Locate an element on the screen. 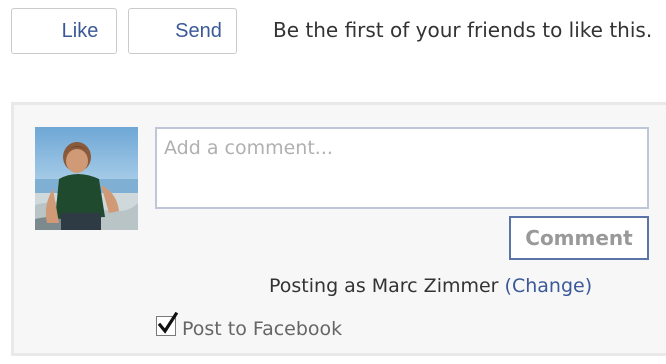 This screenshot has height=364, width=666. post-to-facebook-checkbox is located at coordinates (167, 324).